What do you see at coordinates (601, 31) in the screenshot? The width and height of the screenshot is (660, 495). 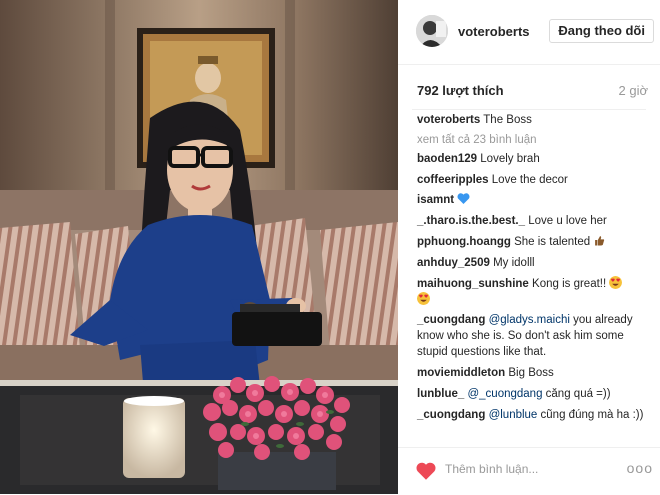 I see `following-button: Đang theo dõi` at bounding box center [601, 31].